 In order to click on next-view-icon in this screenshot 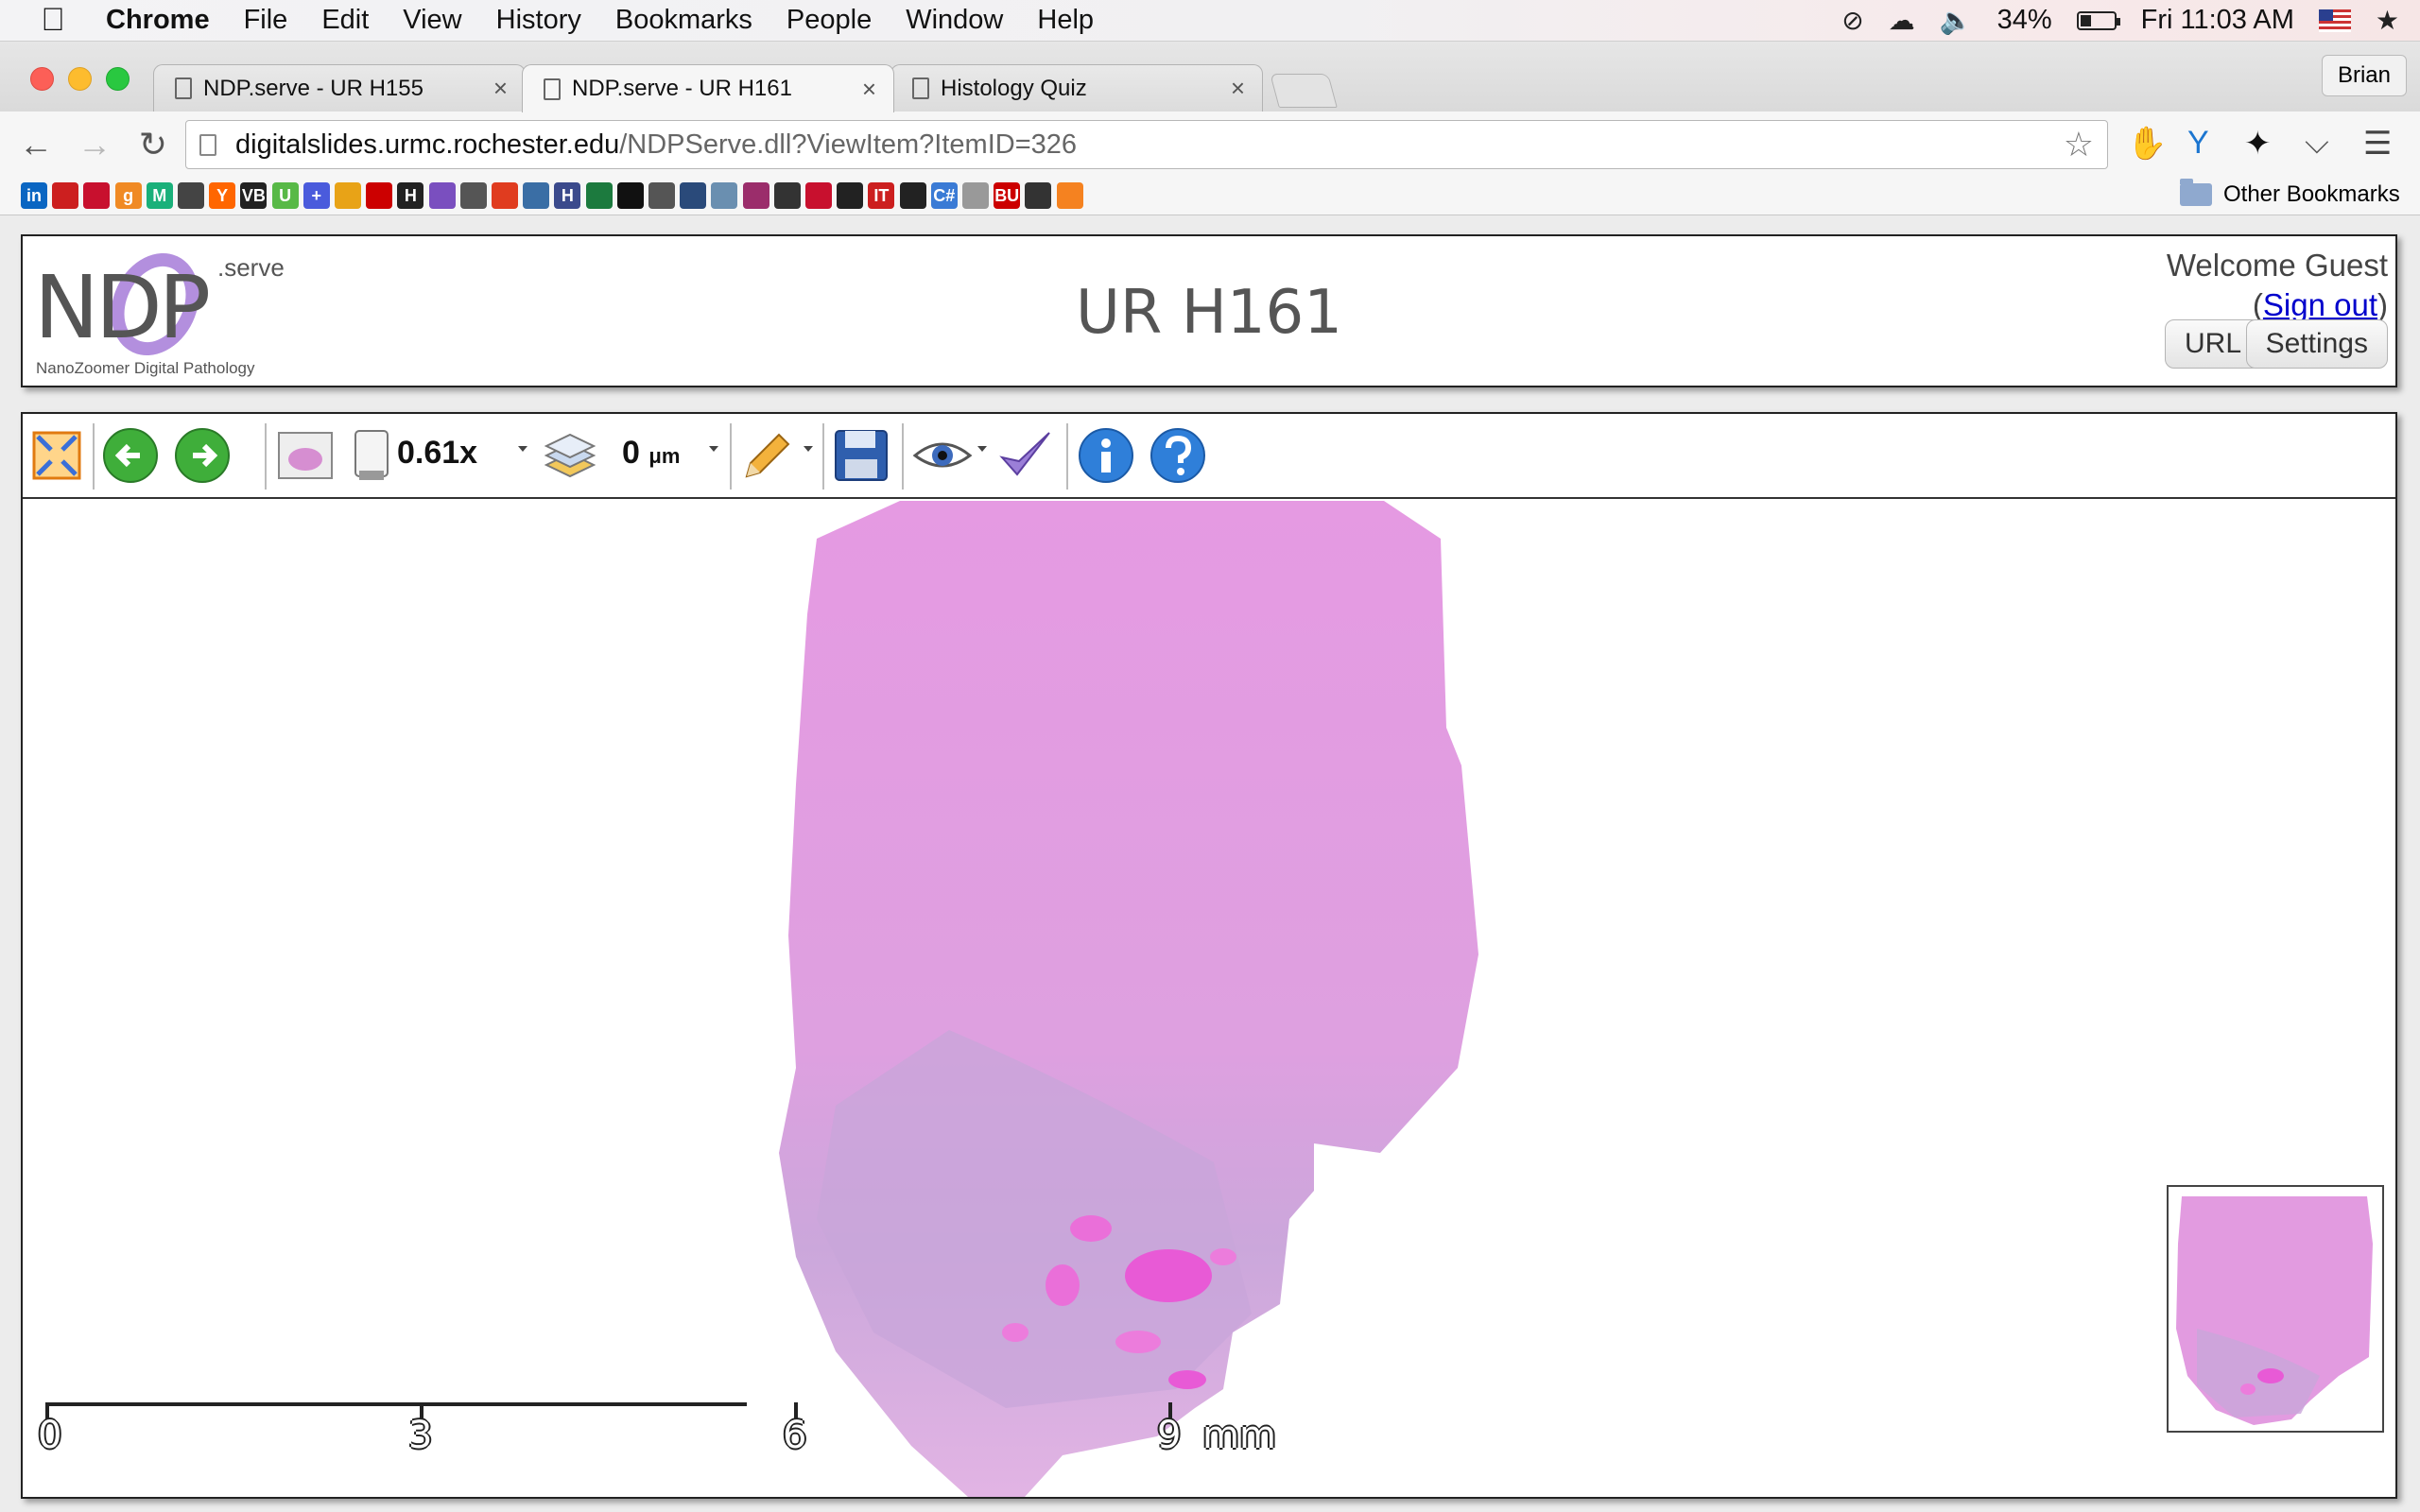, I will do `click(202, 455)`.